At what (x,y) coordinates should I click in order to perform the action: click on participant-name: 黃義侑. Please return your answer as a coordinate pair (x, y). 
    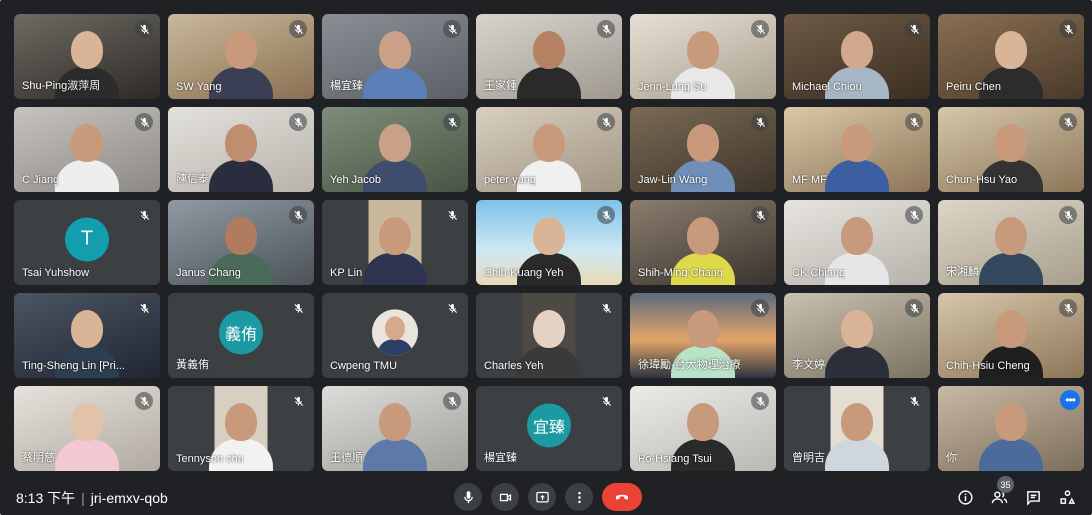
    Looking at the image, I should click on (192, 365).